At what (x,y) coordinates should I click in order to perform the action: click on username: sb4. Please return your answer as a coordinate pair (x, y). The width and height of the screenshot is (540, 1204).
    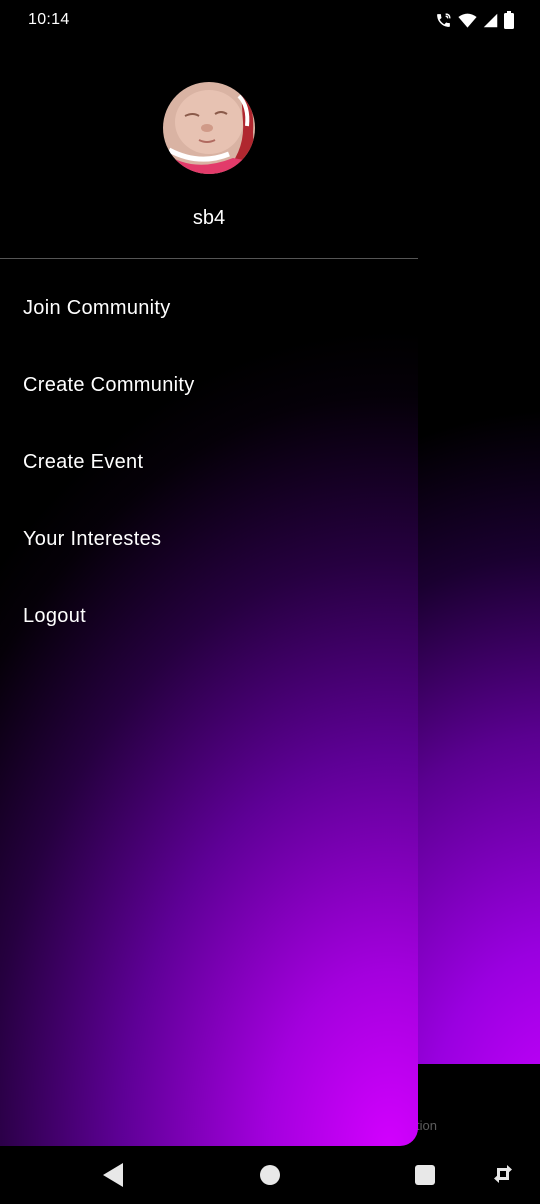
    Looking at the image, I should click on (209, 218).